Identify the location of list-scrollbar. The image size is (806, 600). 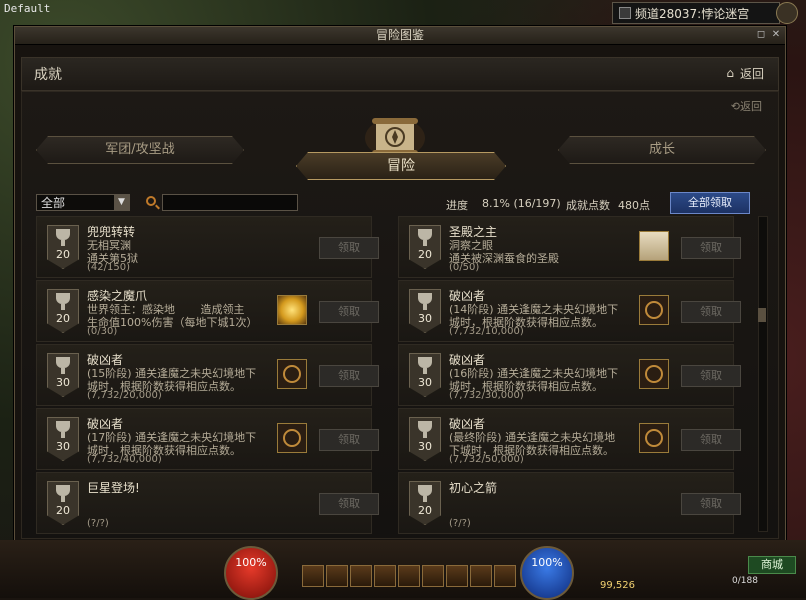
(763, 374).